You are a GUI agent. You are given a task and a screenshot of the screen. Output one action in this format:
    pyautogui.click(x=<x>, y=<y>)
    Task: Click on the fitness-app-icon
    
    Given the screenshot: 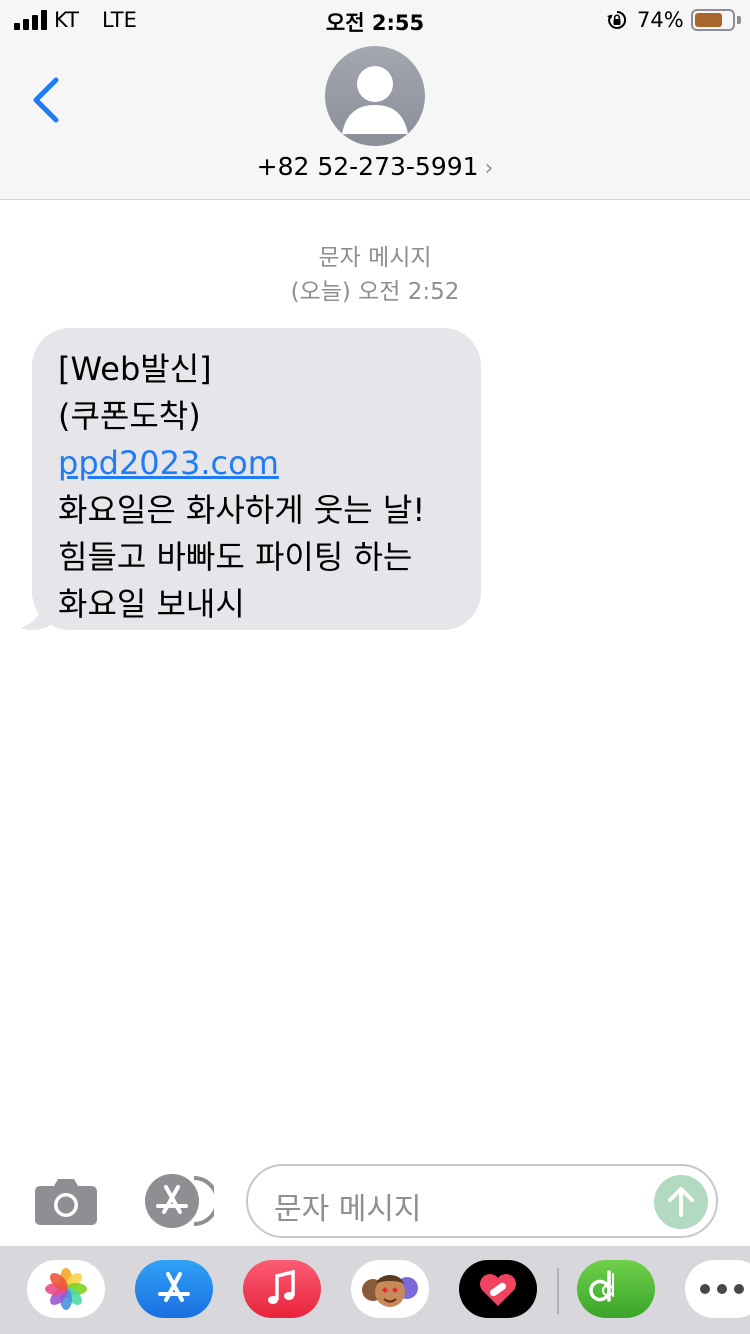 What is the action you would take?
    pyautogui.click(x=498, y=1289)
    